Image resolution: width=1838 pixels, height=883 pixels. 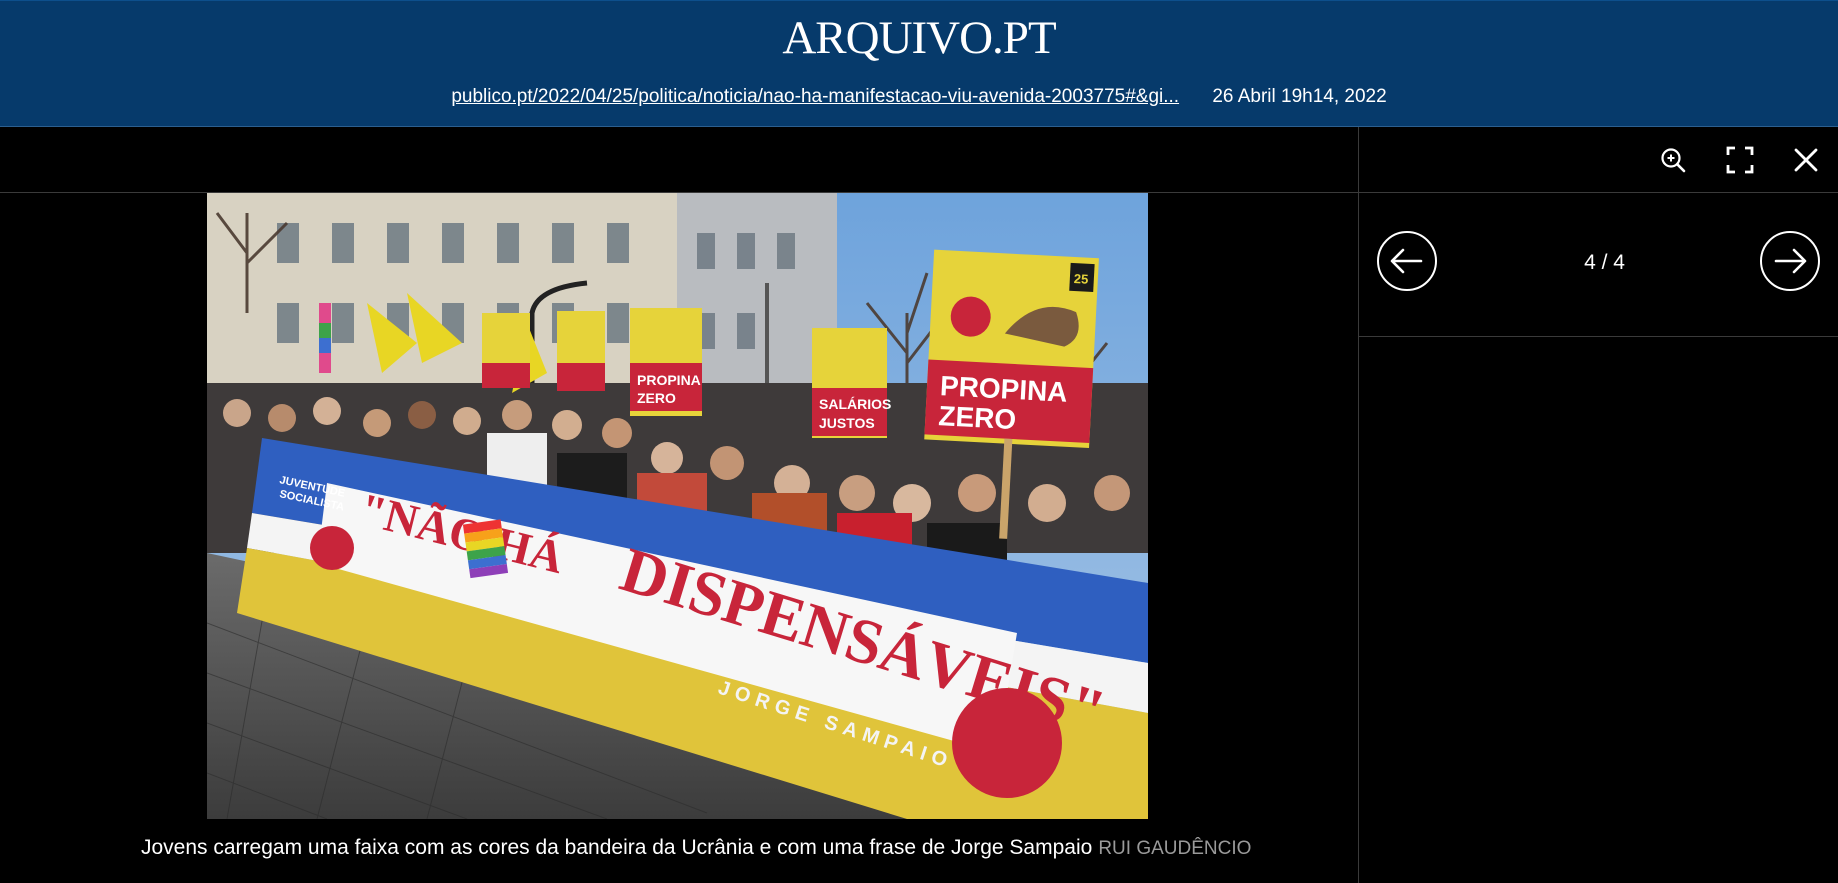 I want to click on photo-credit: RUI GAUDÊNCIO, so click(x=1175, y=848).